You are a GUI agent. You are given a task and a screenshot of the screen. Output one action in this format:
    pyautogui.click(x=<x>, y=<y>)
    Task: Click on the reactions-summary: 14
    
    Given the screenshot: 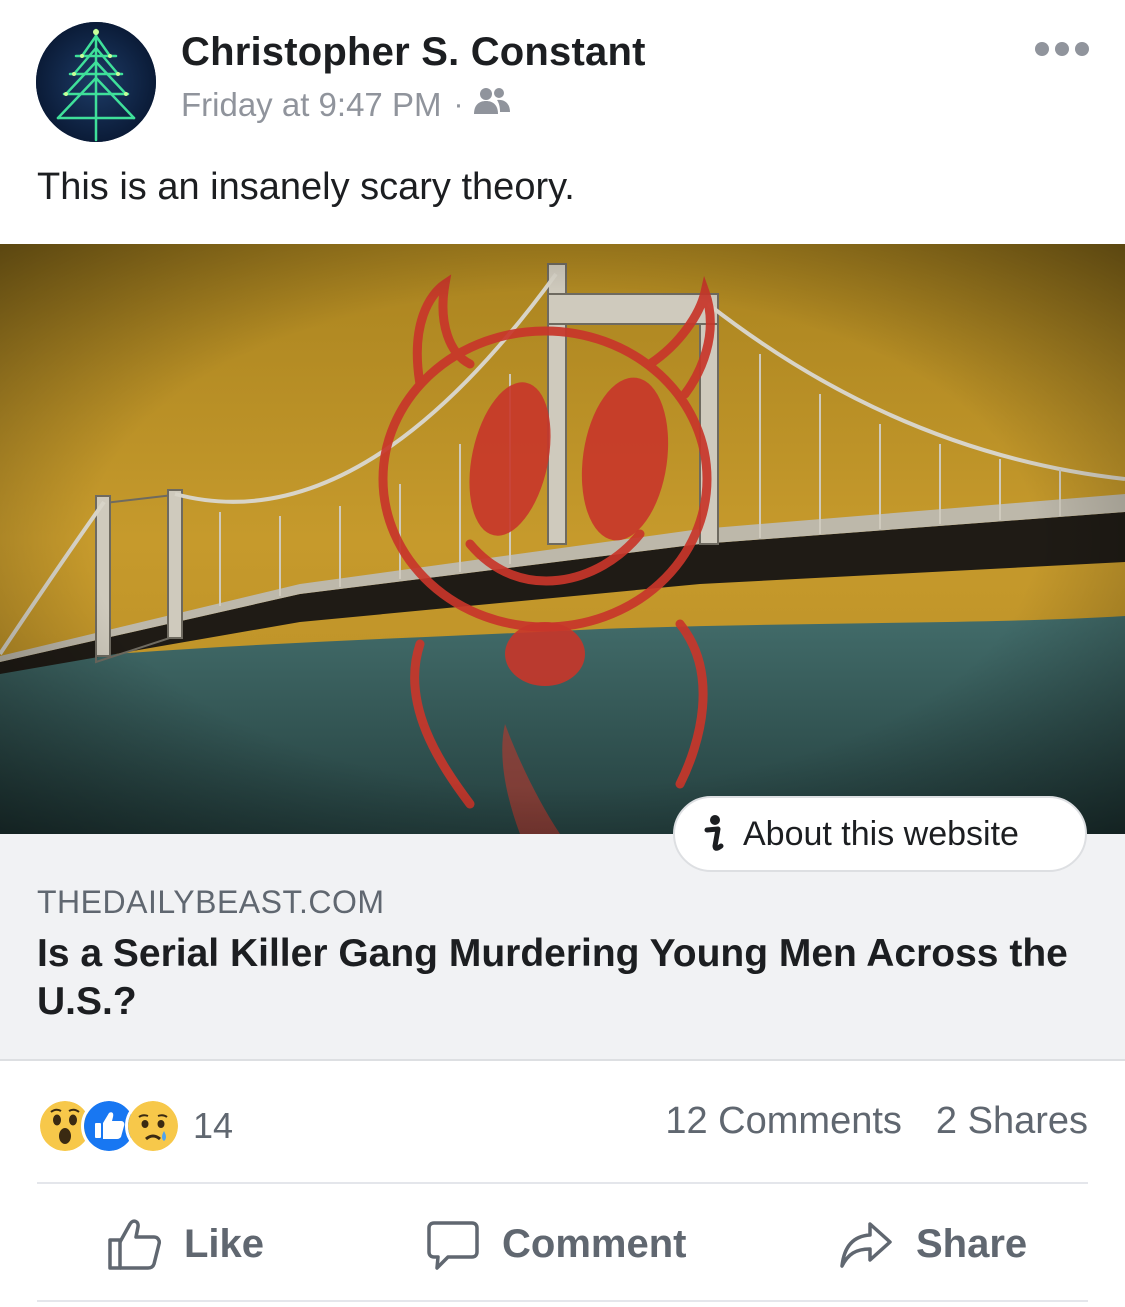 What is the action you would take?
    pyautogui.click(x=135, y=1126)
    